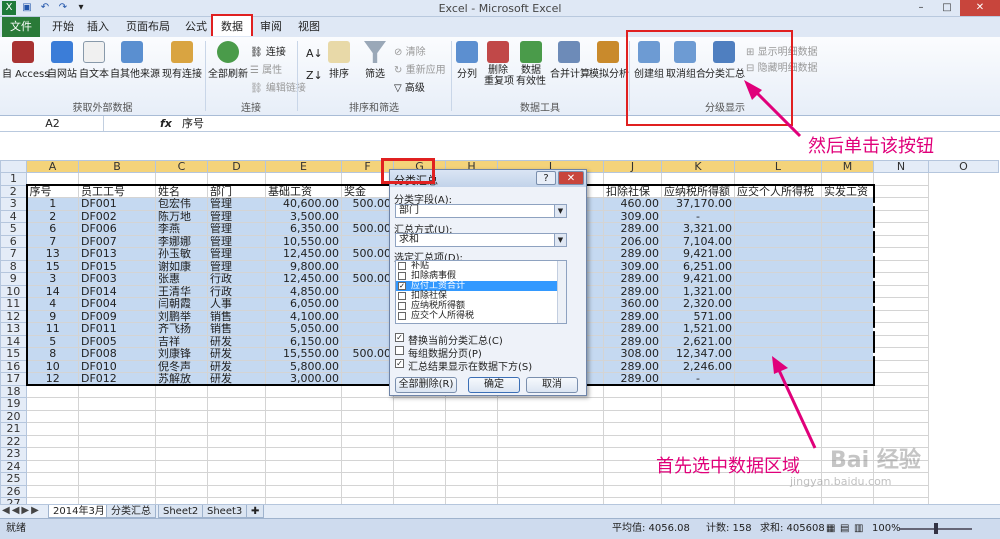  I want to click on row-header: 11, so click(13, 304).